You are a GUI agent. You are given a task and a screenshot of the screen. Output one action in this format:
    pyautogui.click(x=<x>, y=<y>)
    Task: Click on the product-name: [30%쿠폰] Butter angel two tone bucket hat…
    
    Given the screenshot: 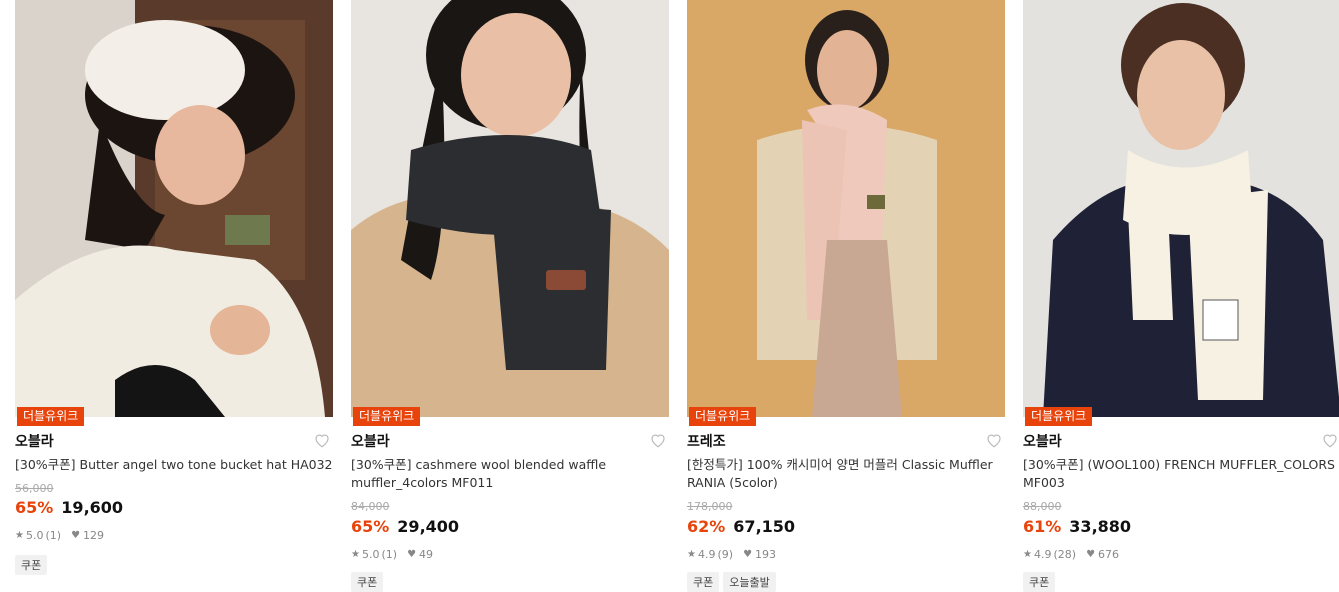 What is the action you would take?
    pyautogui.click(x=174, y=465)
    